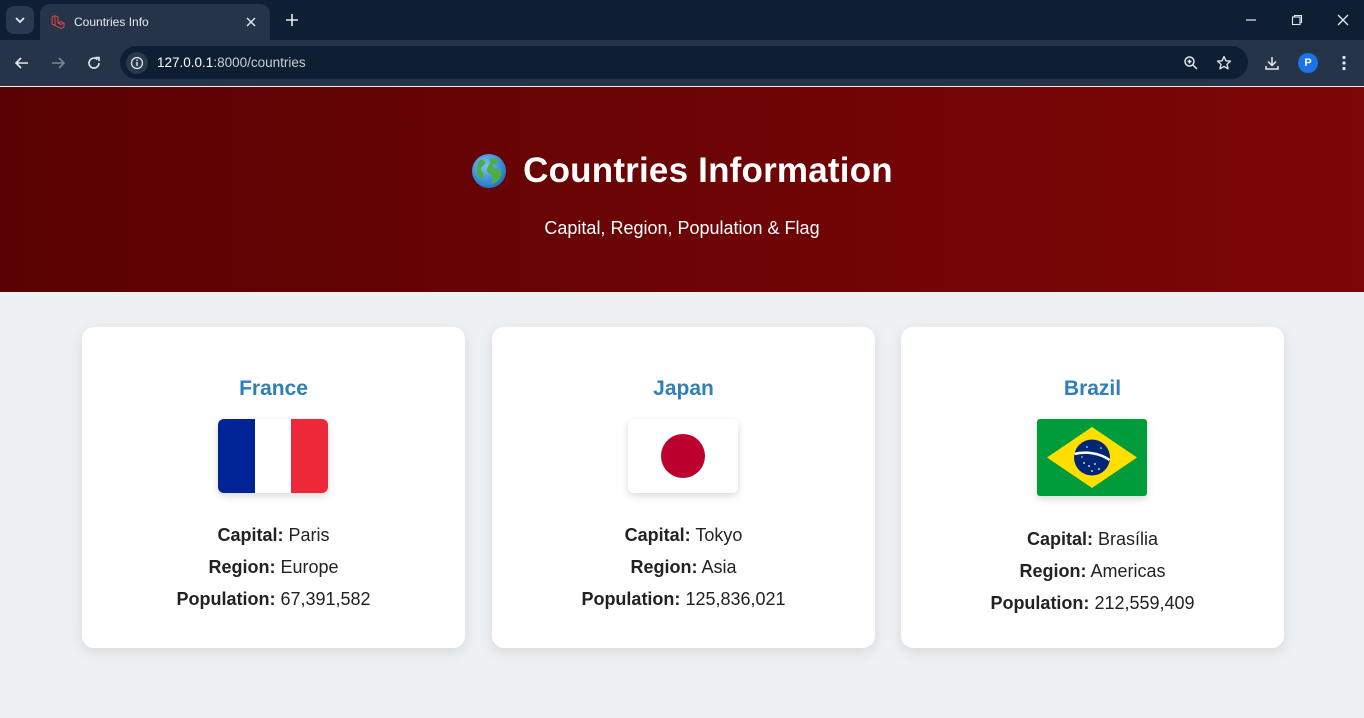 This screenshot has width=1364, height=718. What do you see at coordinates (1128, 539) in the screenshot?
I see `capital-value: Brasília` at bounding box center [1128, 539].